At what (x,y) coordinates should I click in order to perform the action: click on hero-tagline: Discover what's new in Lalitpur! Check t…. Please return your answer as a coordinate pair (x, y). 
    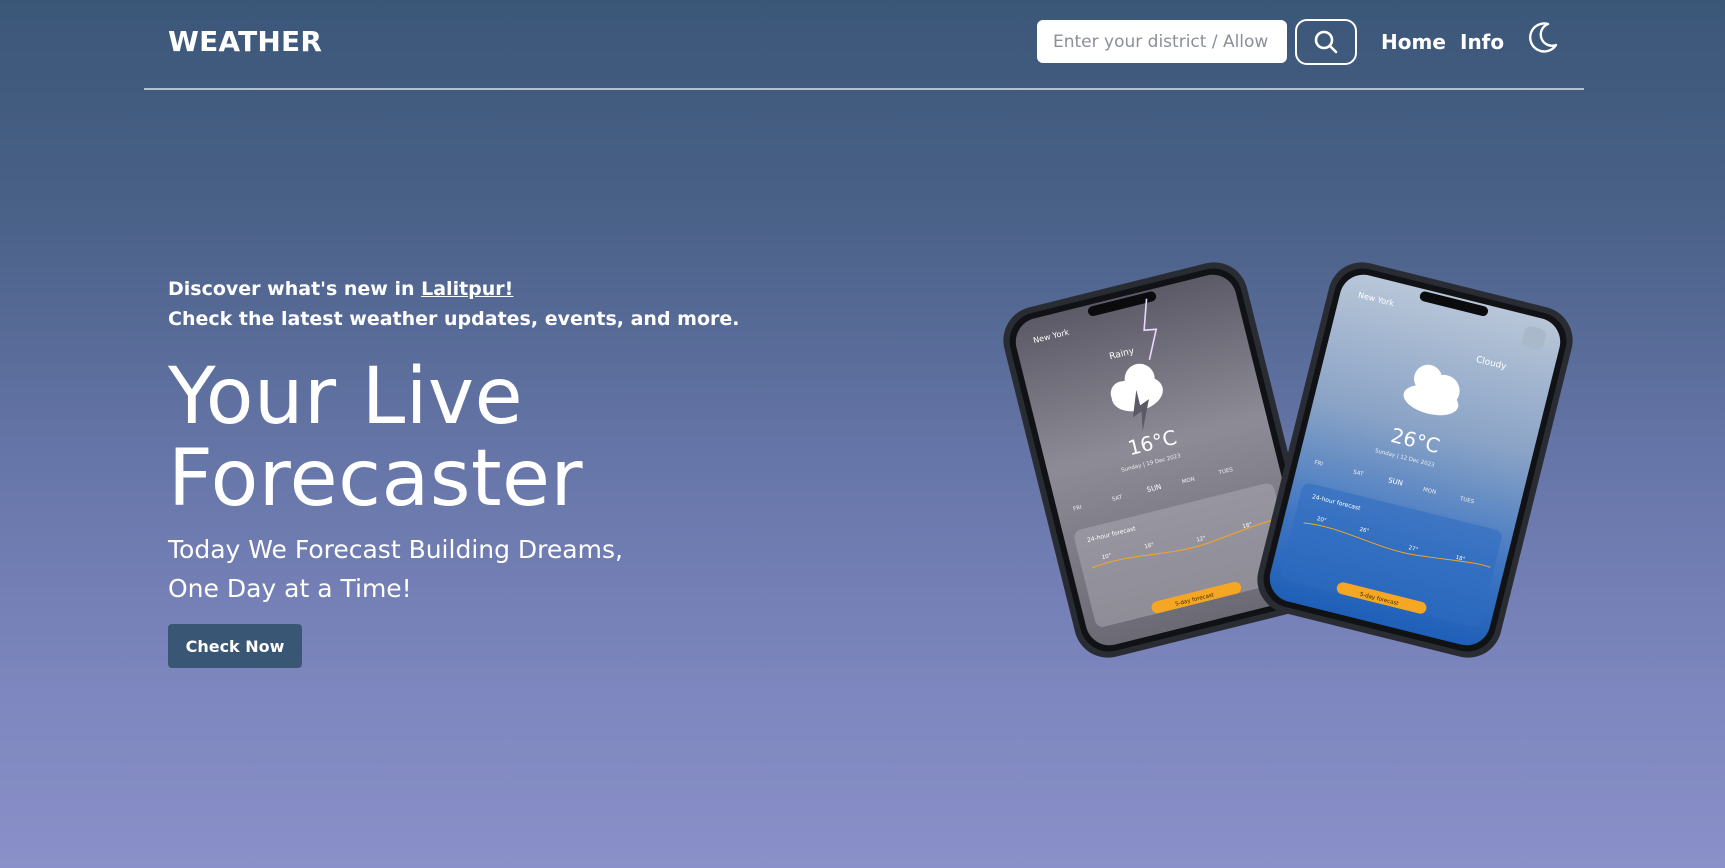
    Looking at the image, I should click on (518, 304).